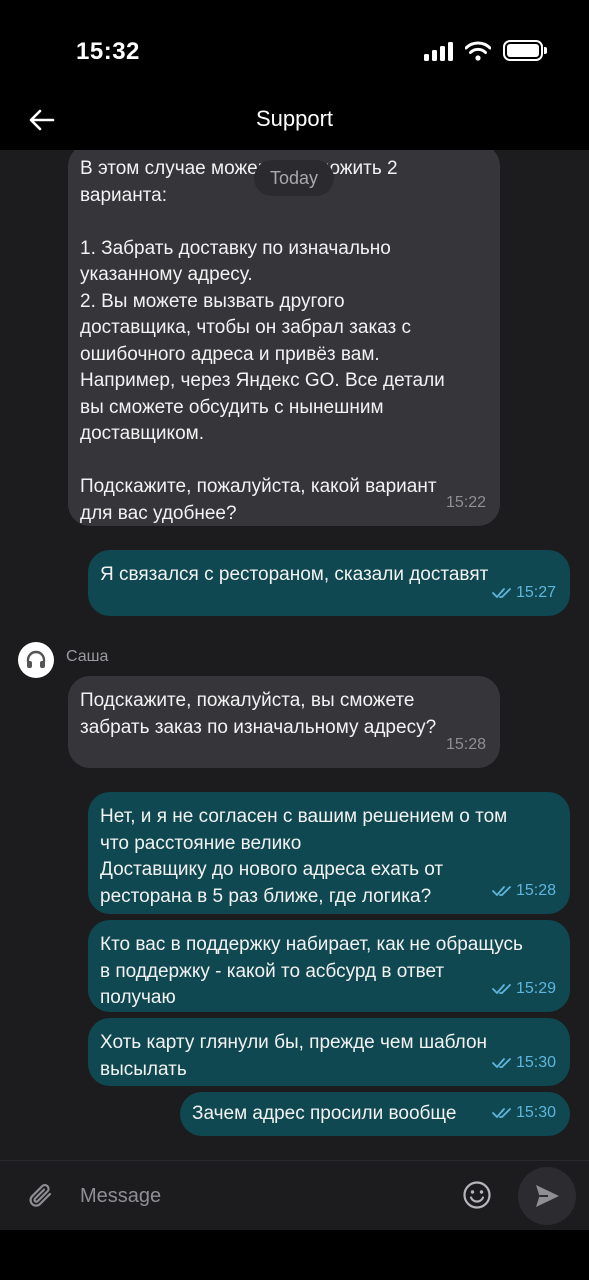 This screenshot has width=589, height=1280. I want to click on home-indicator-area, so click(294, 1255).